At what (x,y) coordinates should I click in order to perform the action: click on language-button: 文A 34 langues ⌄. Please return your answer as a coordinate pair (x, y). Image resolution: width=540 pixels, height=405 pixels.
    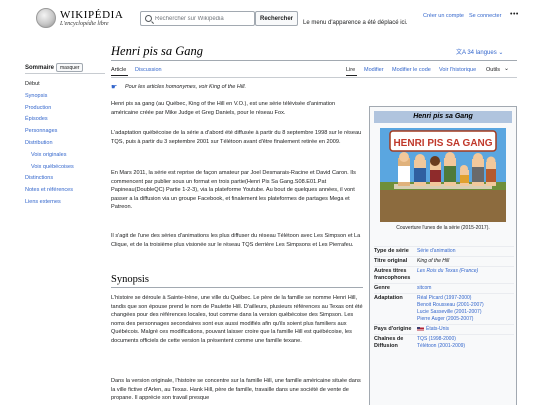
    Looking at the image, I should click on (479, 51).